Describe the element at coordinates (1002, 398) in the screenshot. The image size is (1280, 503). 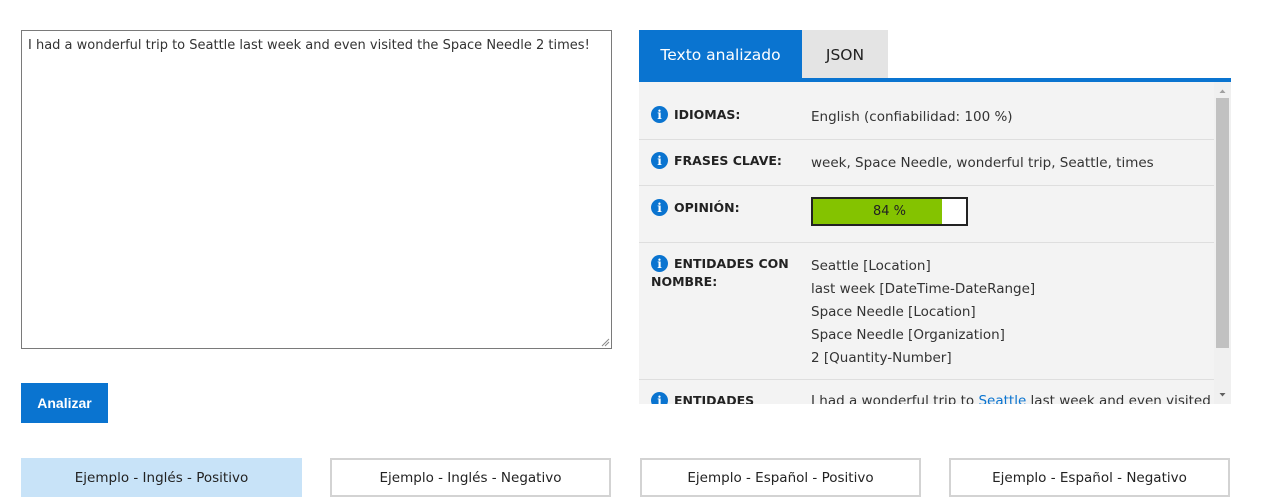
I see `entity-link-seattle: Seattle` at that location.